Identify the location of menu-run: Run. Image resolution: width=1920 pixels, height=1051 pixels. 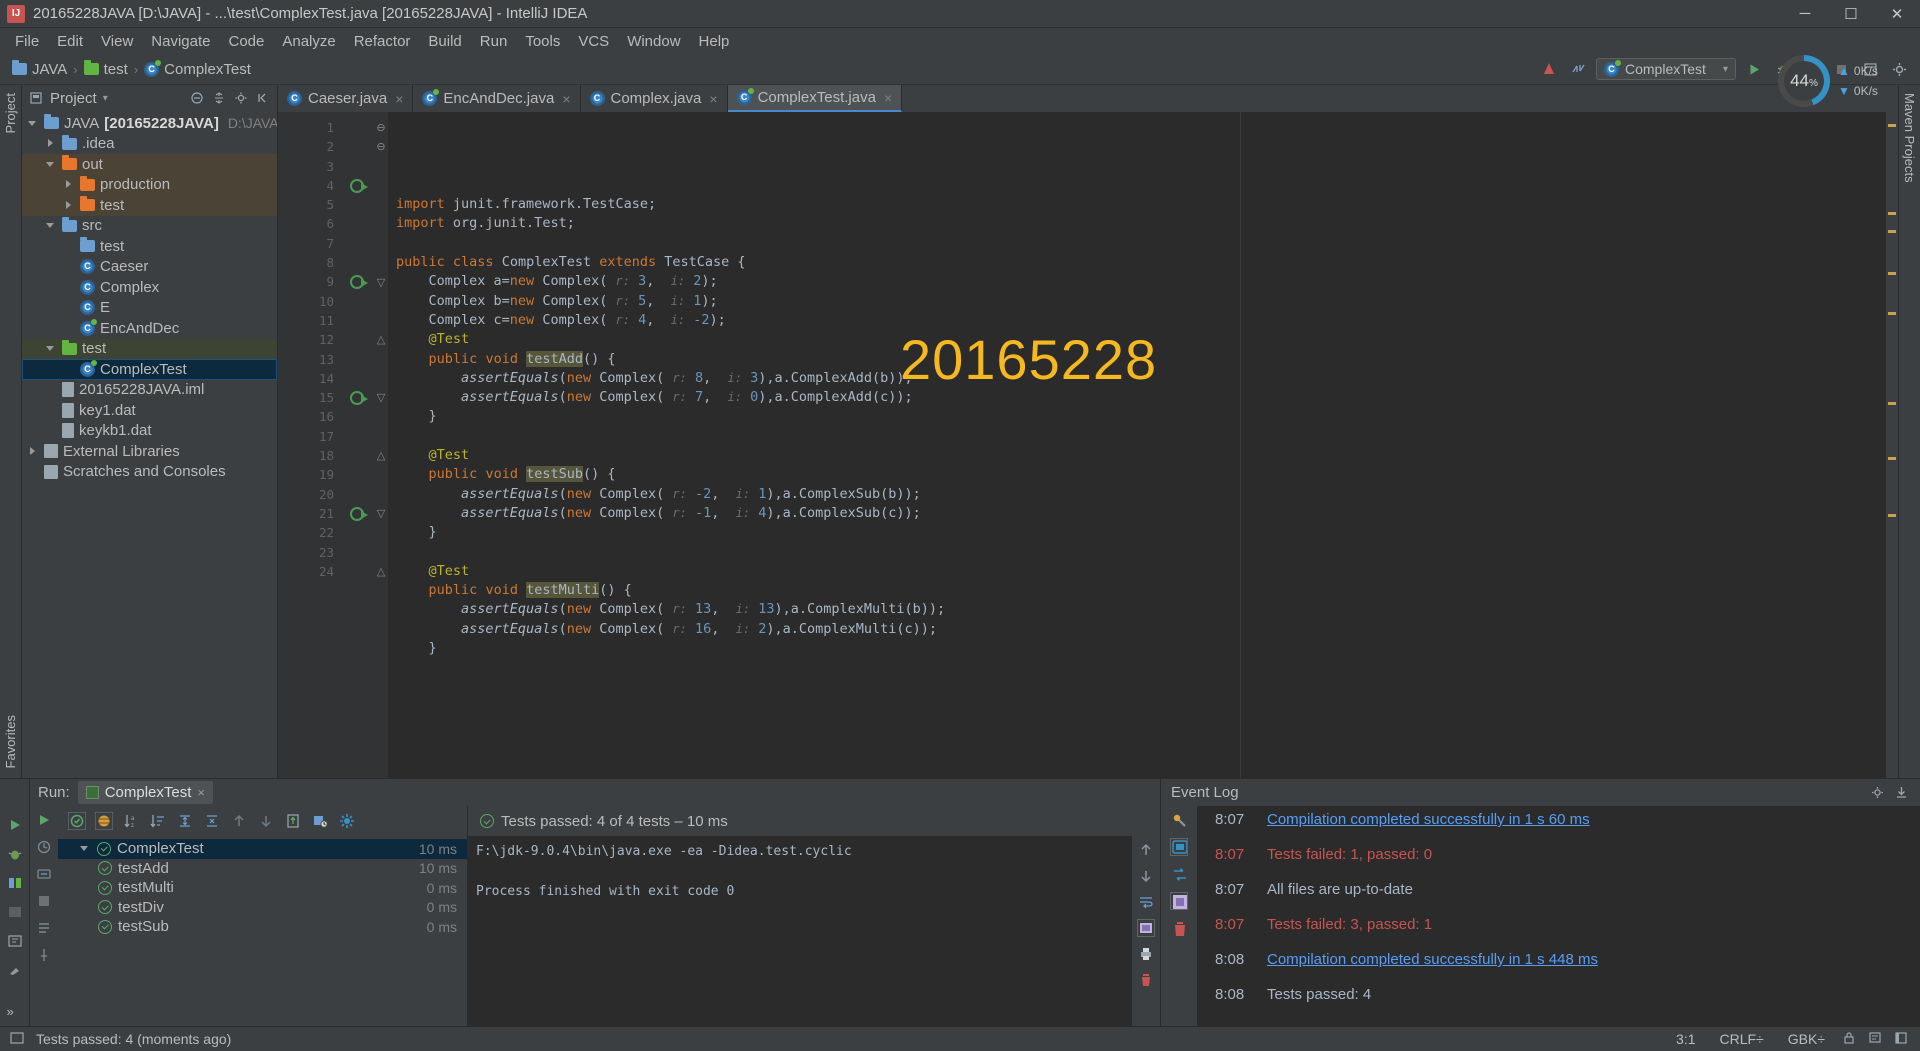
(494, 41).